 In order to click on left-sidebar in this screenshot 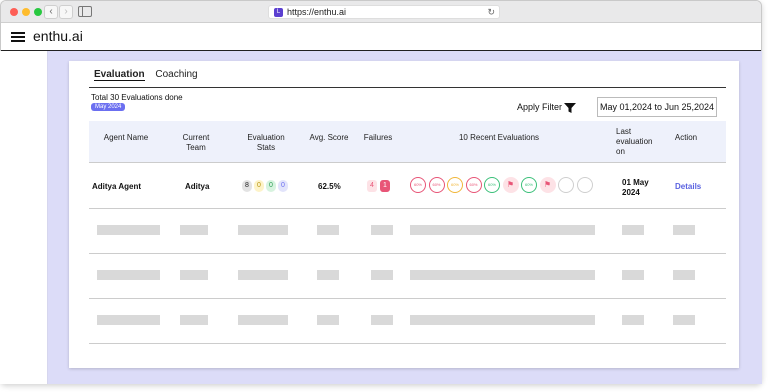, I will do `click(24, 217)`.